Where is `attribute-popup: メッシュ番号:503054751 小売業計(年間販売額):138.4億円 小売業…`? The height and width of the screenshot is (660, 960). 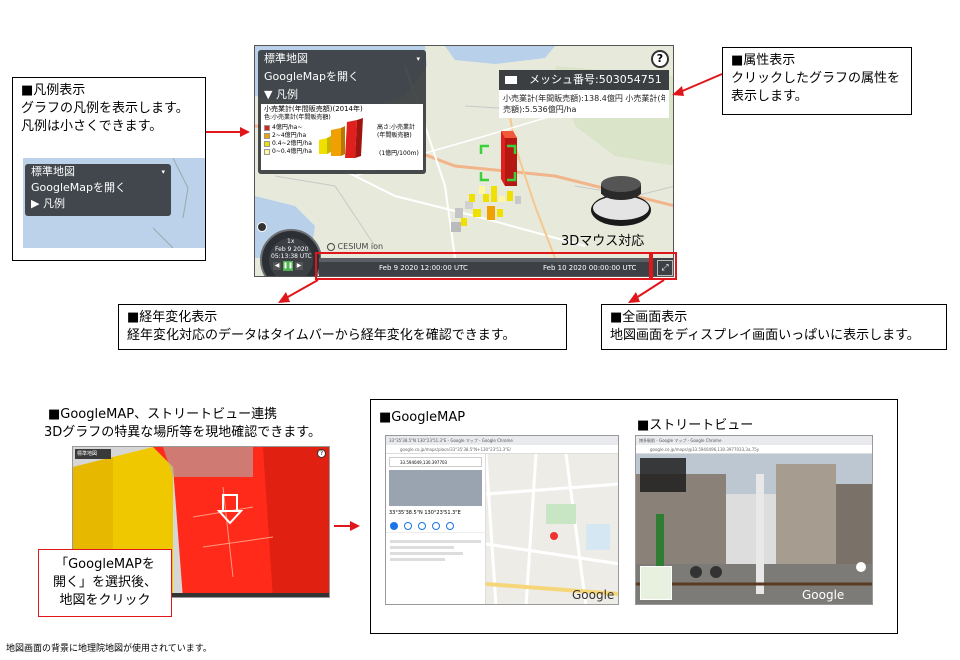
attribute-popup: メッシュ番号:503054751 小売業計(年間販売額):138.4億円 小売業… is located at coordinates (584, 94).